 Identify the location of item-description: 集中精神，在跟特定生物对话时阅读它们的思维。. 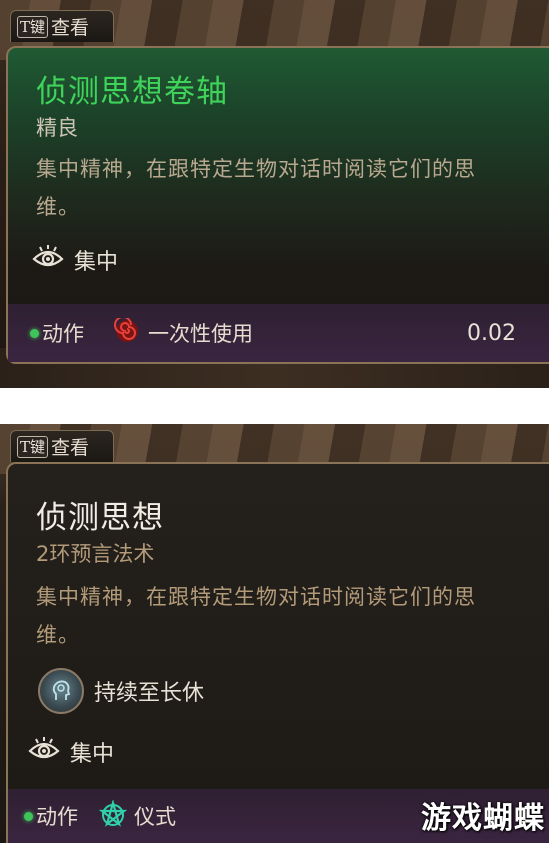
(256, 188).